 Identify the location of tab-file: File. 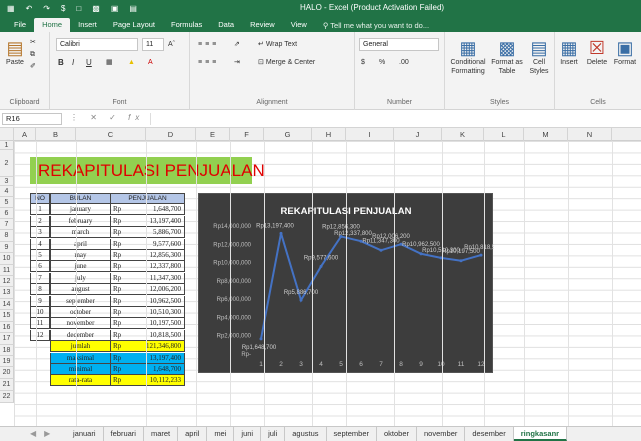
(20, 25).